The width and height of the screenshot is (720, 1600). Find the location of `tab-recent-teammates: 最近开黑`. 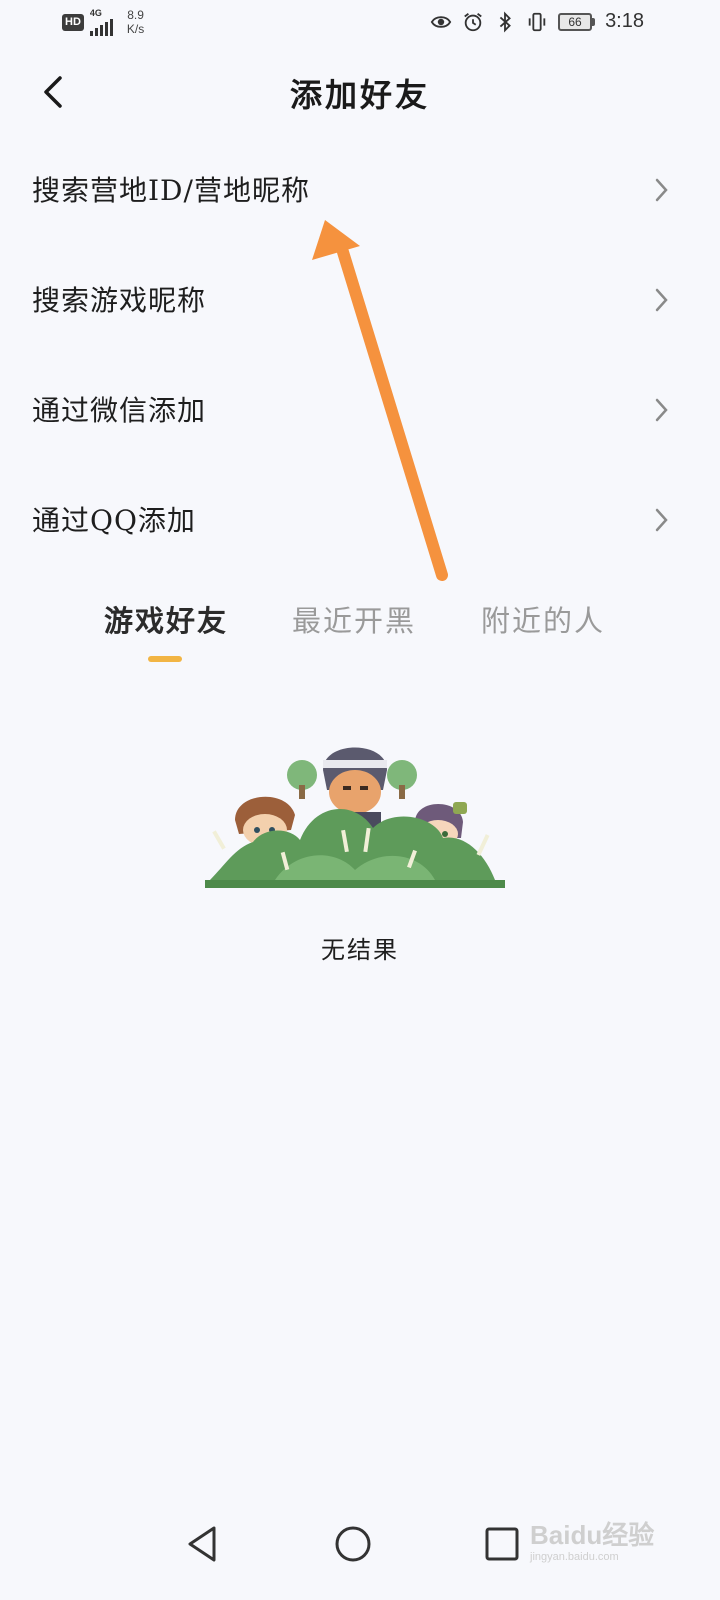

tab-recent-teammates: 最近开黑 is located at coordinates (354, 619).